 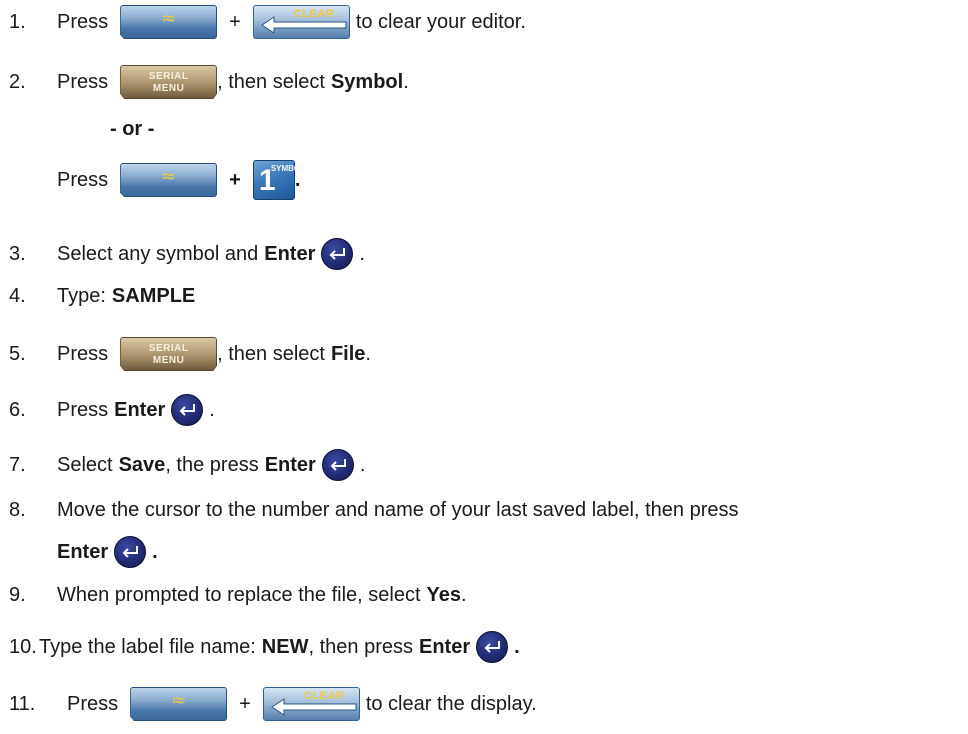 What do you see at coordinates (17, 81) in the screenshot?
I see `step-number: 2.` at bounding box center [17, 81].